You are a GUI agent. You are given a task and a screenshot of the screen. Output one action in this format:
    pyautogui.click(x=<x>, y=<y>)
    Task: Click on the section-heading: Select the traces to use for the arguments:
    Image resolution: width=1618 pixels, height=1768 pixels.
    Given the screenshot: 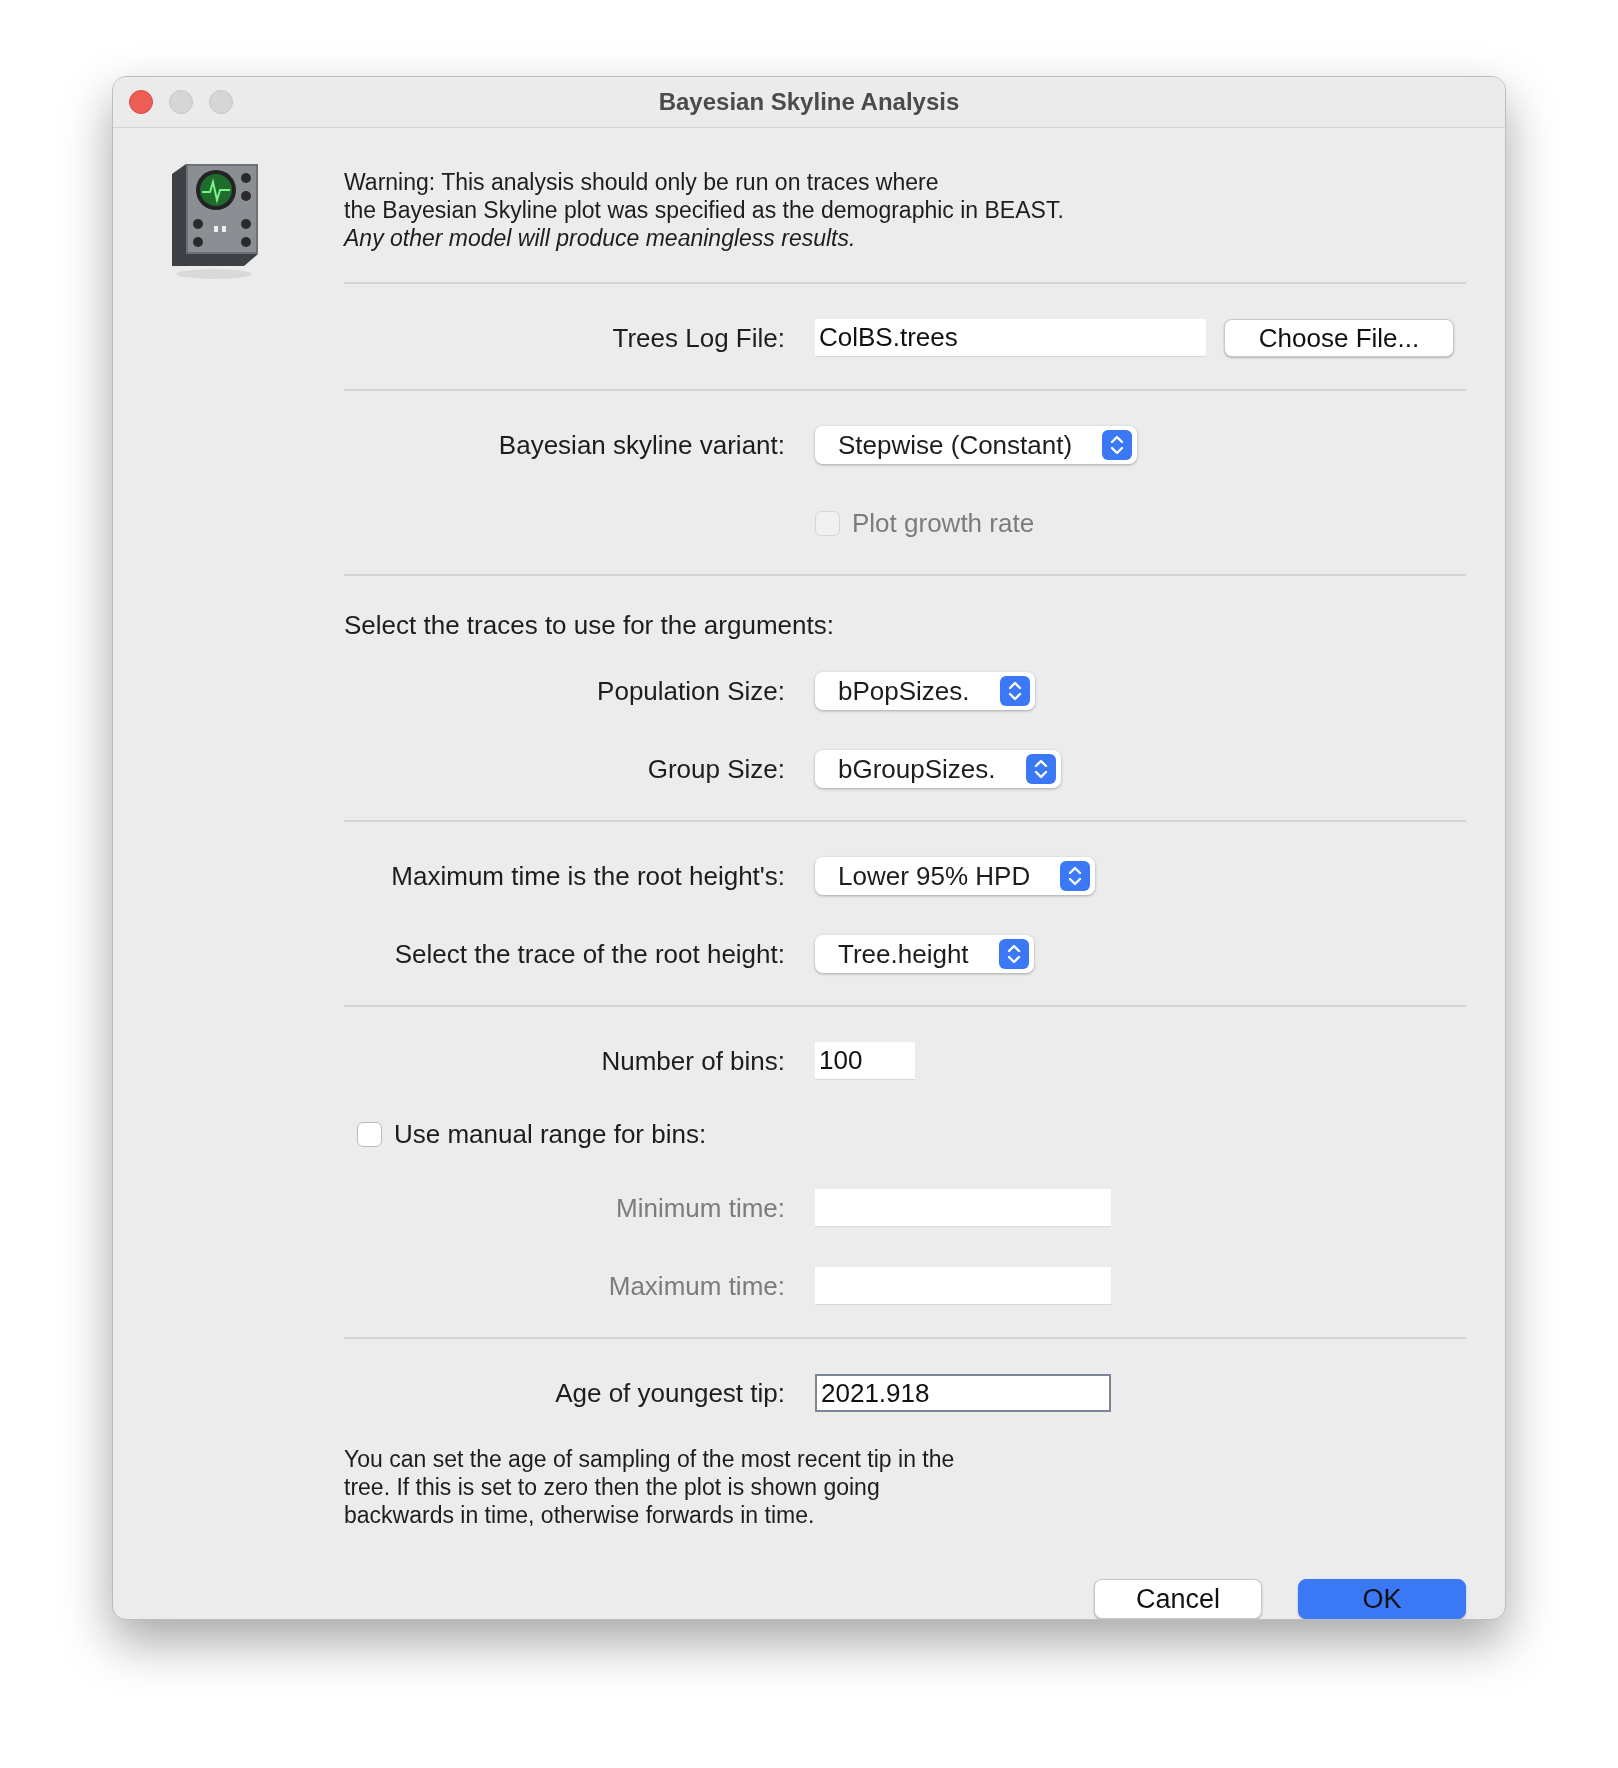 What is the action you would take?
    pyautogui.click(x=589, y=625)
    